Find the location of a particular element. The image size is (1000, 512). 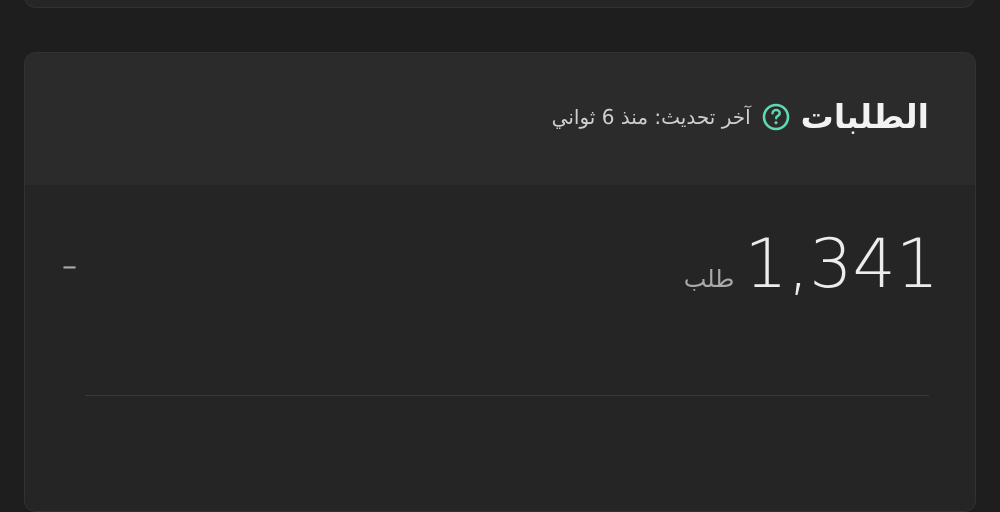

request-count: 1,341 طلب is located at coordinates (811, 265).